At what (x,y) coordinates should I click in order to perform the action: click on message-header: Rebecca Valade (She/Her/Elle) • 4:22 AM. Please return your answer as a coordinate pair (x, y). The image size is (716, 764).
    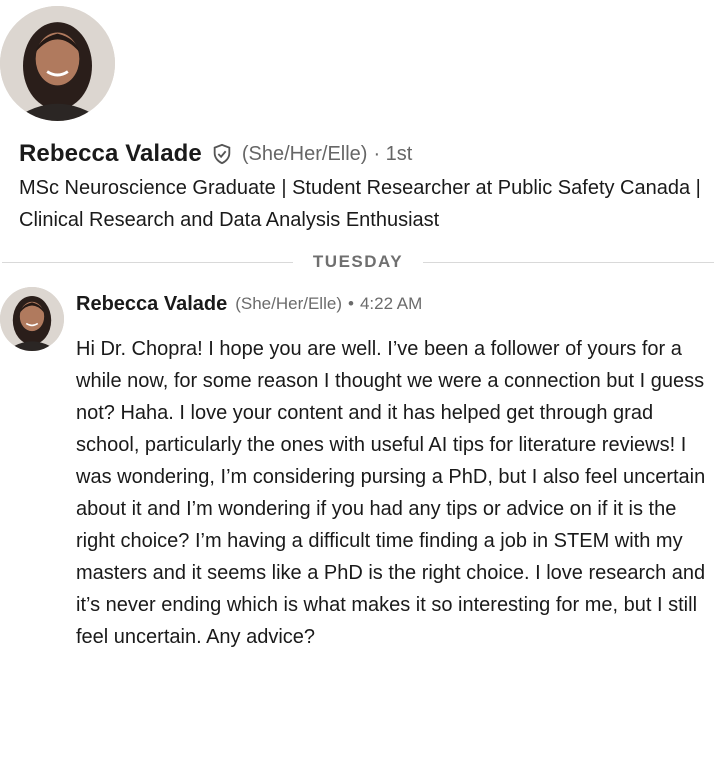
    Looking at the image, I should click on (249, 304).